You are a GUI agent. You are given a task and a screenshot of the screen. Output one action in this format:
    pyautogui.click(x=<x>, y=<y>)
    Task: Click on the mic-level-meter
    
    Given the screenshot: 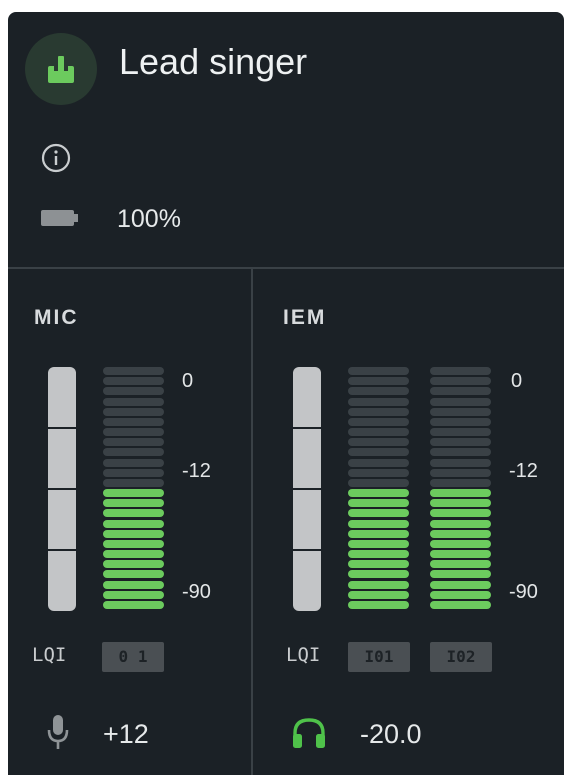 What is the action you would take?
    pyautogui.click(x=133, y=489)
    